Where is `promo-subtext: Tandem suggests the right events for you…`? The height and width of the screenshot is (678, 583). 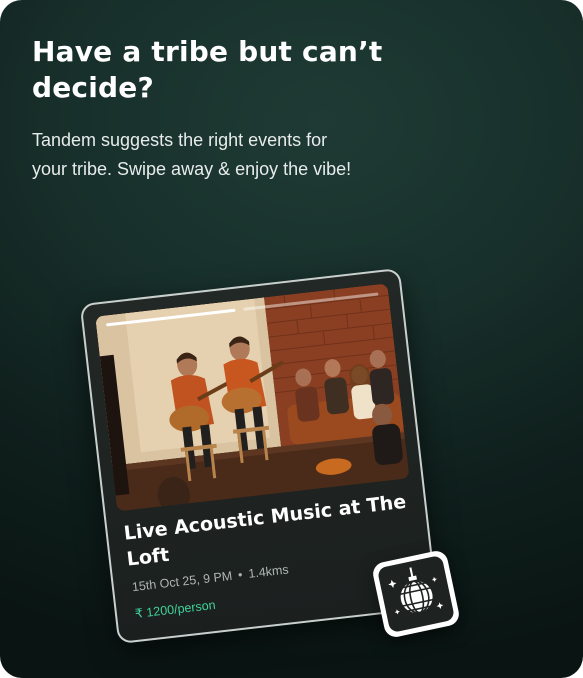 promo-subtext: Tandem suggests the right events for you… is located at coordinates (192, 154).